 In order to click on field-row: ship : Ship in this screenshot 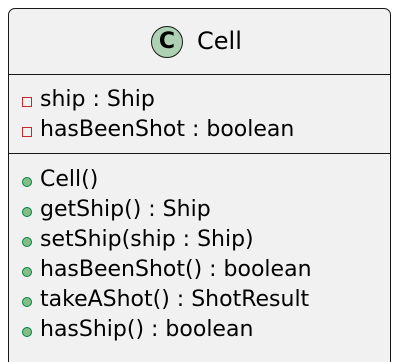, I will do `click(199, 100)`.